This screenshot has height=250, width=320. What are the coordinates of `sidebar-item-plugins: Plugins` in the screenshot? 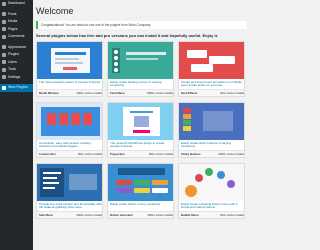 It's located at (16, 55).